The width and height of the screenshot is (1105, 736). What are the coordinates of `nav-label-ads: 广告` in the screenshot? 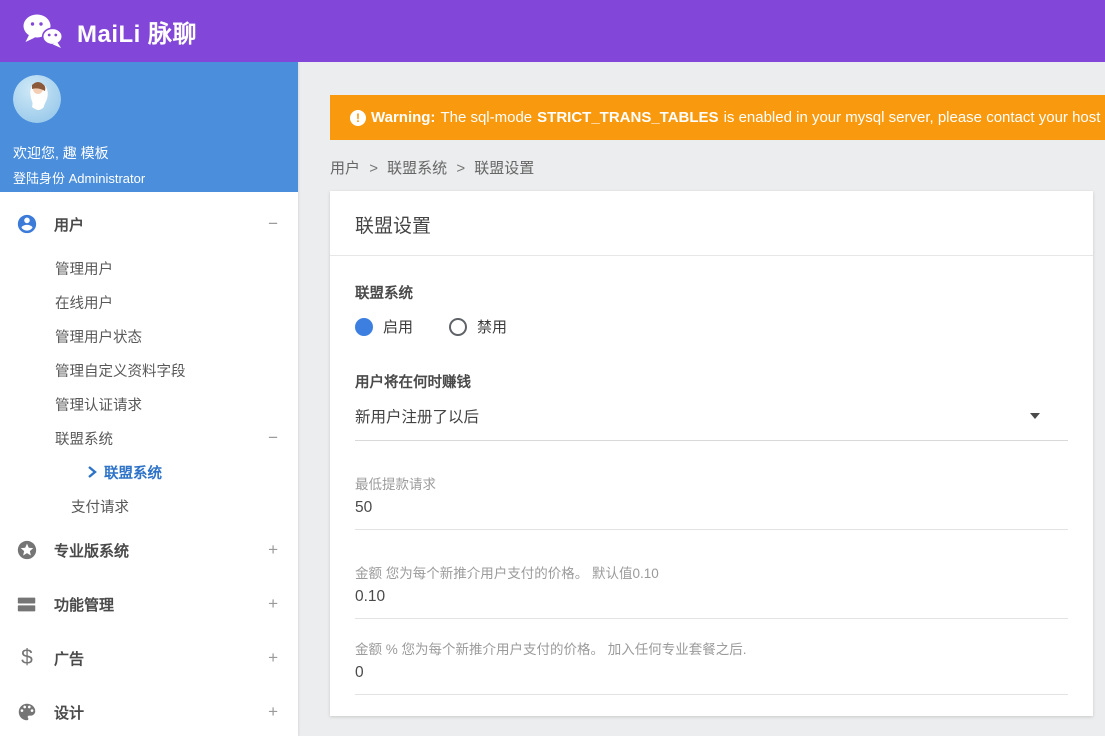 It's located at (69, 659).